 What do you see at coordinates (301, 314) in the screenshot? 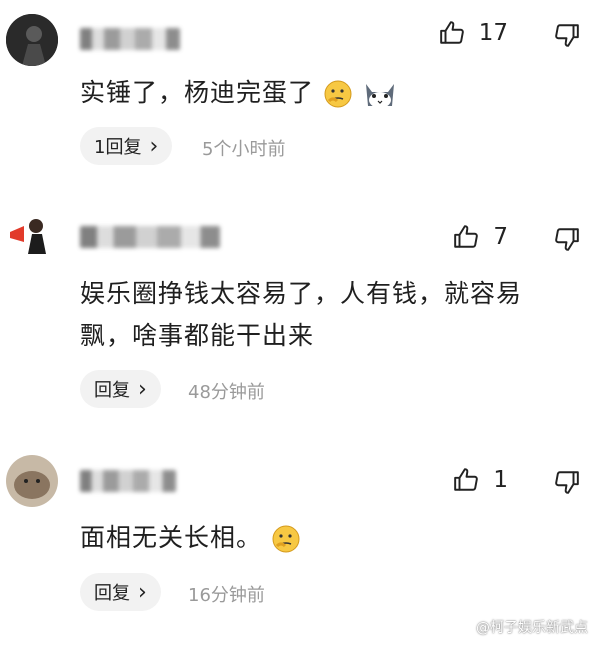
I see `comment-text: 娱乐圈挣钱太容易了，人有钱，就容易飘，啥事都能干出来` at bounding box center [301, 314].